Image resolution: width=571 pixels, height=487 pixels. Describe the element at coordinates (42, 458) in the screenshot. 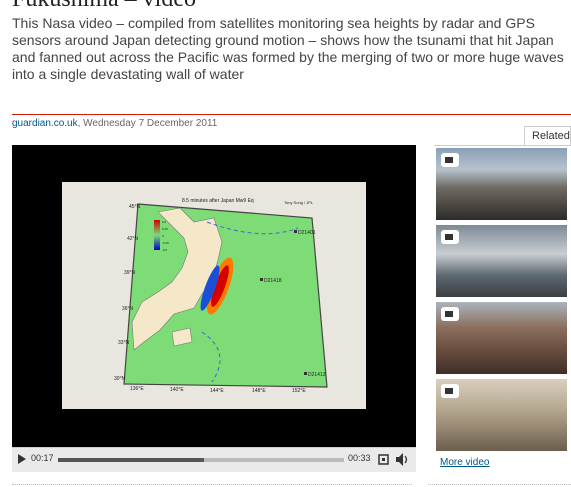

I see `current-time: 00:17` at that location.